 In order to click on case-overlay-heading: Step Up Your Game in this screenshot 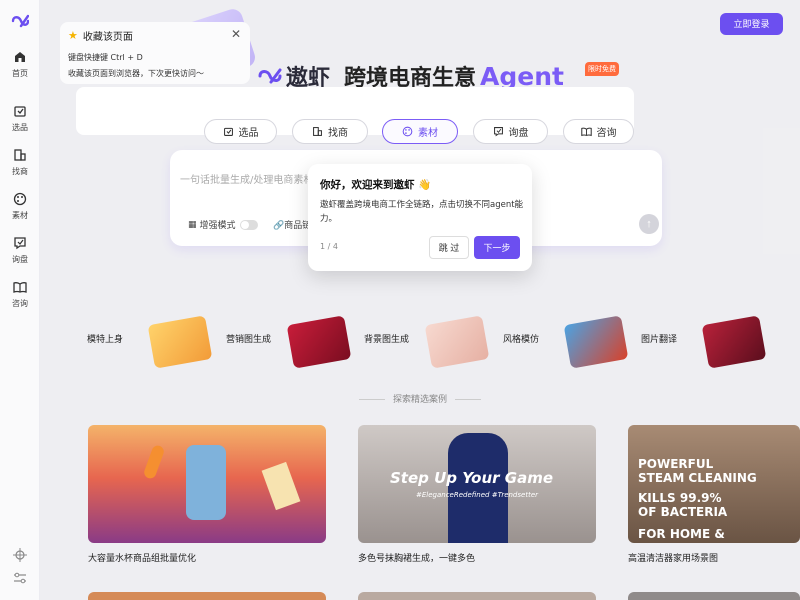, I will do `click(472, 478)`.